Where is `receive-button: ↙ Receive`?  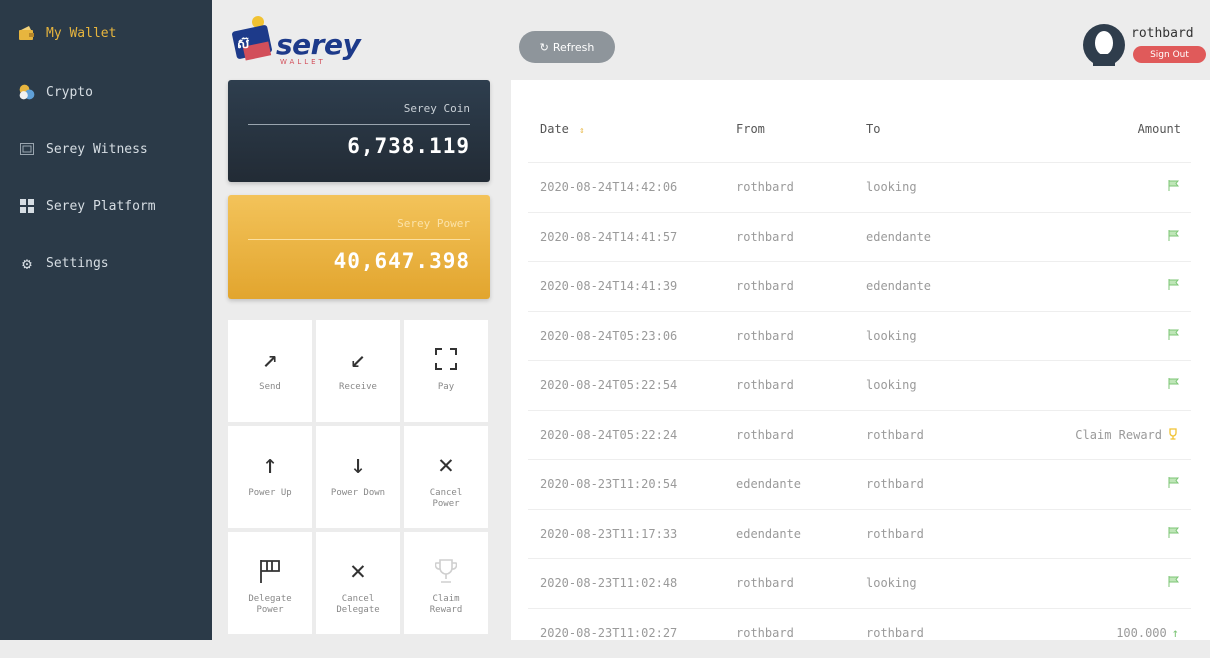 receive-button: ↙ Receive is located at coordinates (358, 371).